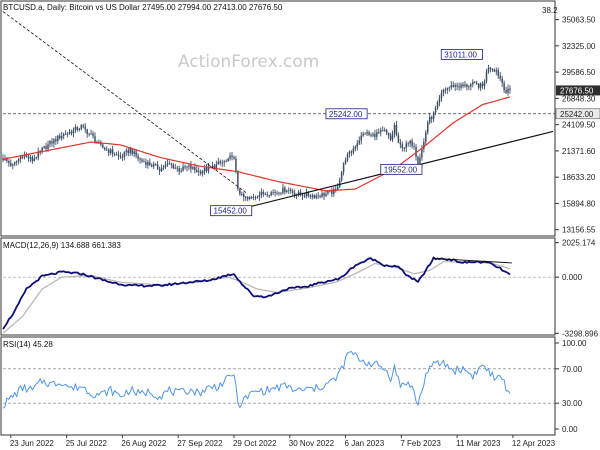 This screenshot has width=600, height=450. I want to click on price-annotation-label: 31011.00, so click(460, 54).